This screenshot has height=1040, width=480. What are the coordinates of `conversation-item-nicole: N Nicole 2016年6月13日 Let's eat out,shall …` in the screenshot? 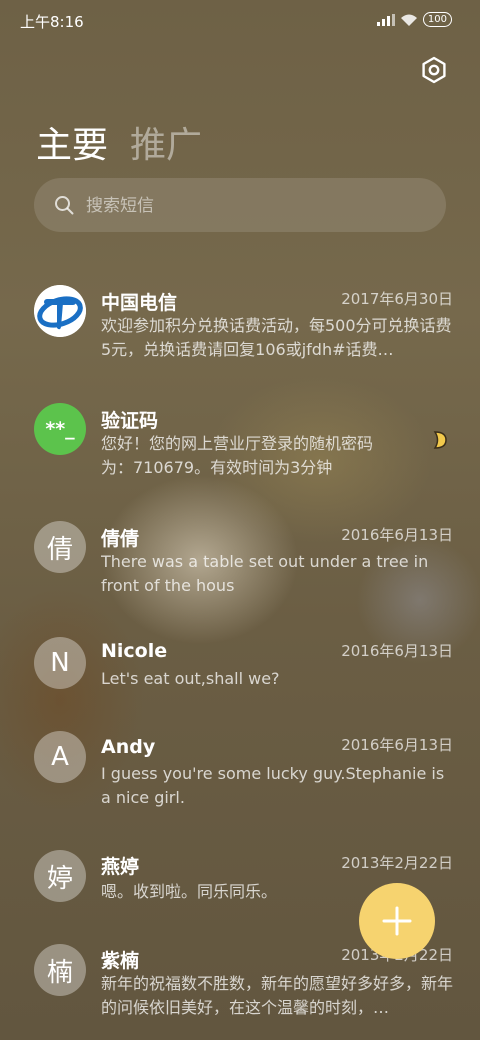 It's located at (240, 669).